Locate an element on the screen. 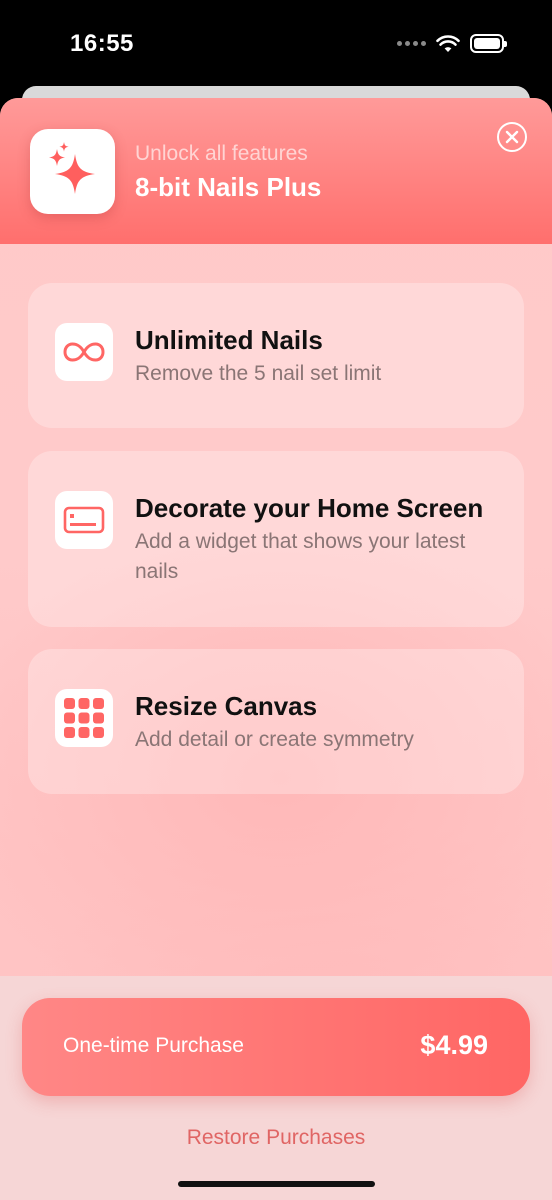 This screenshot has width=552, height=1200. feature-description: Remove the 5 nail set limit is located at coordinates (258, 373).